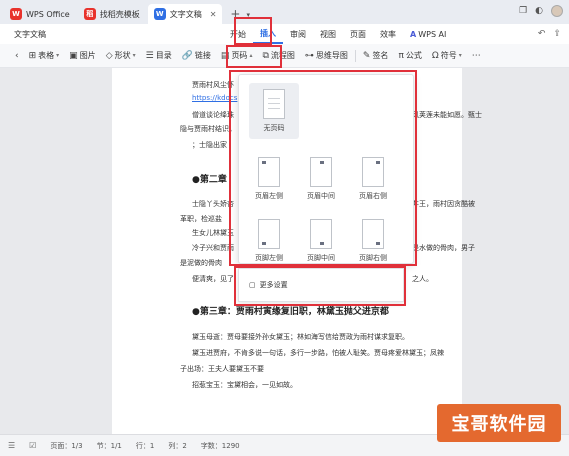 This screenshot has height=456, width=569. Describe the element at coordinates (163, 55) in the screenshot. I see `toc-label: 目录` at that location.